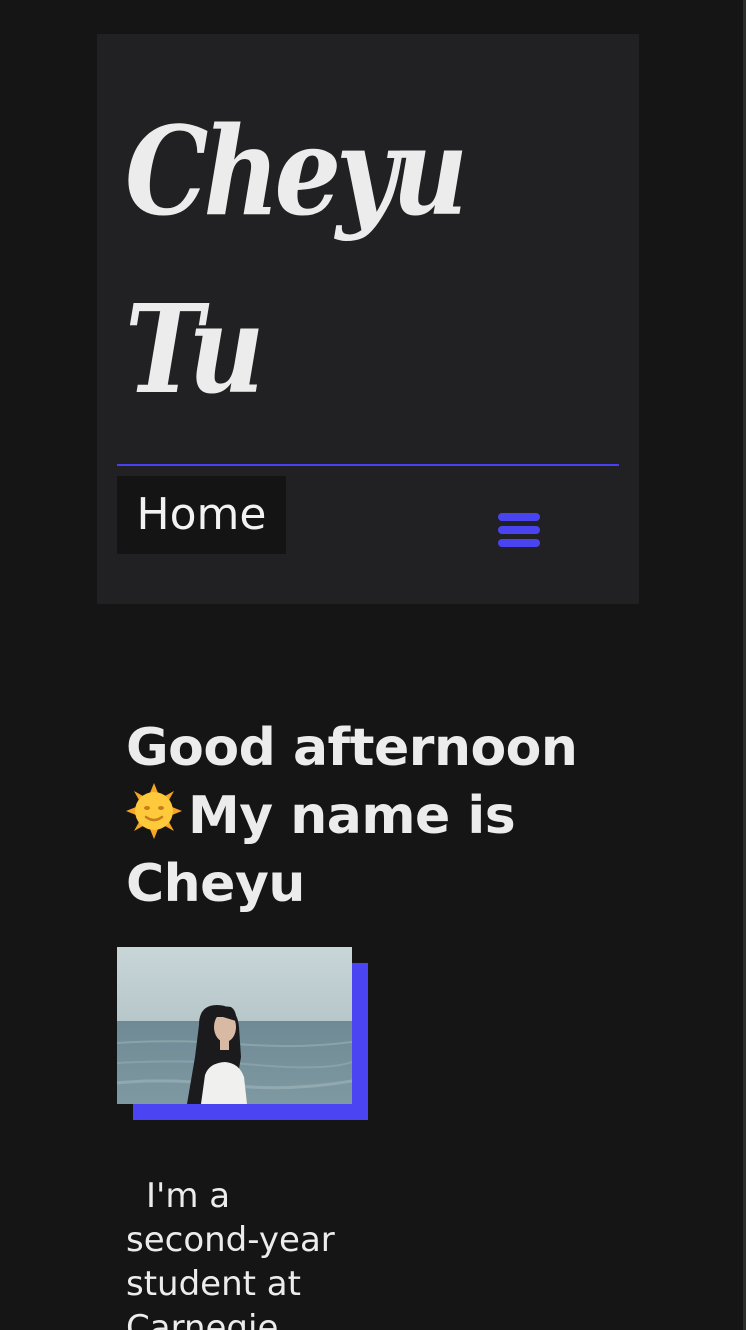  What do you see at coordinates (296, 260) in the screenshot?
I see `site-title: Cheyu Tu` at bounding box center [296, 260].